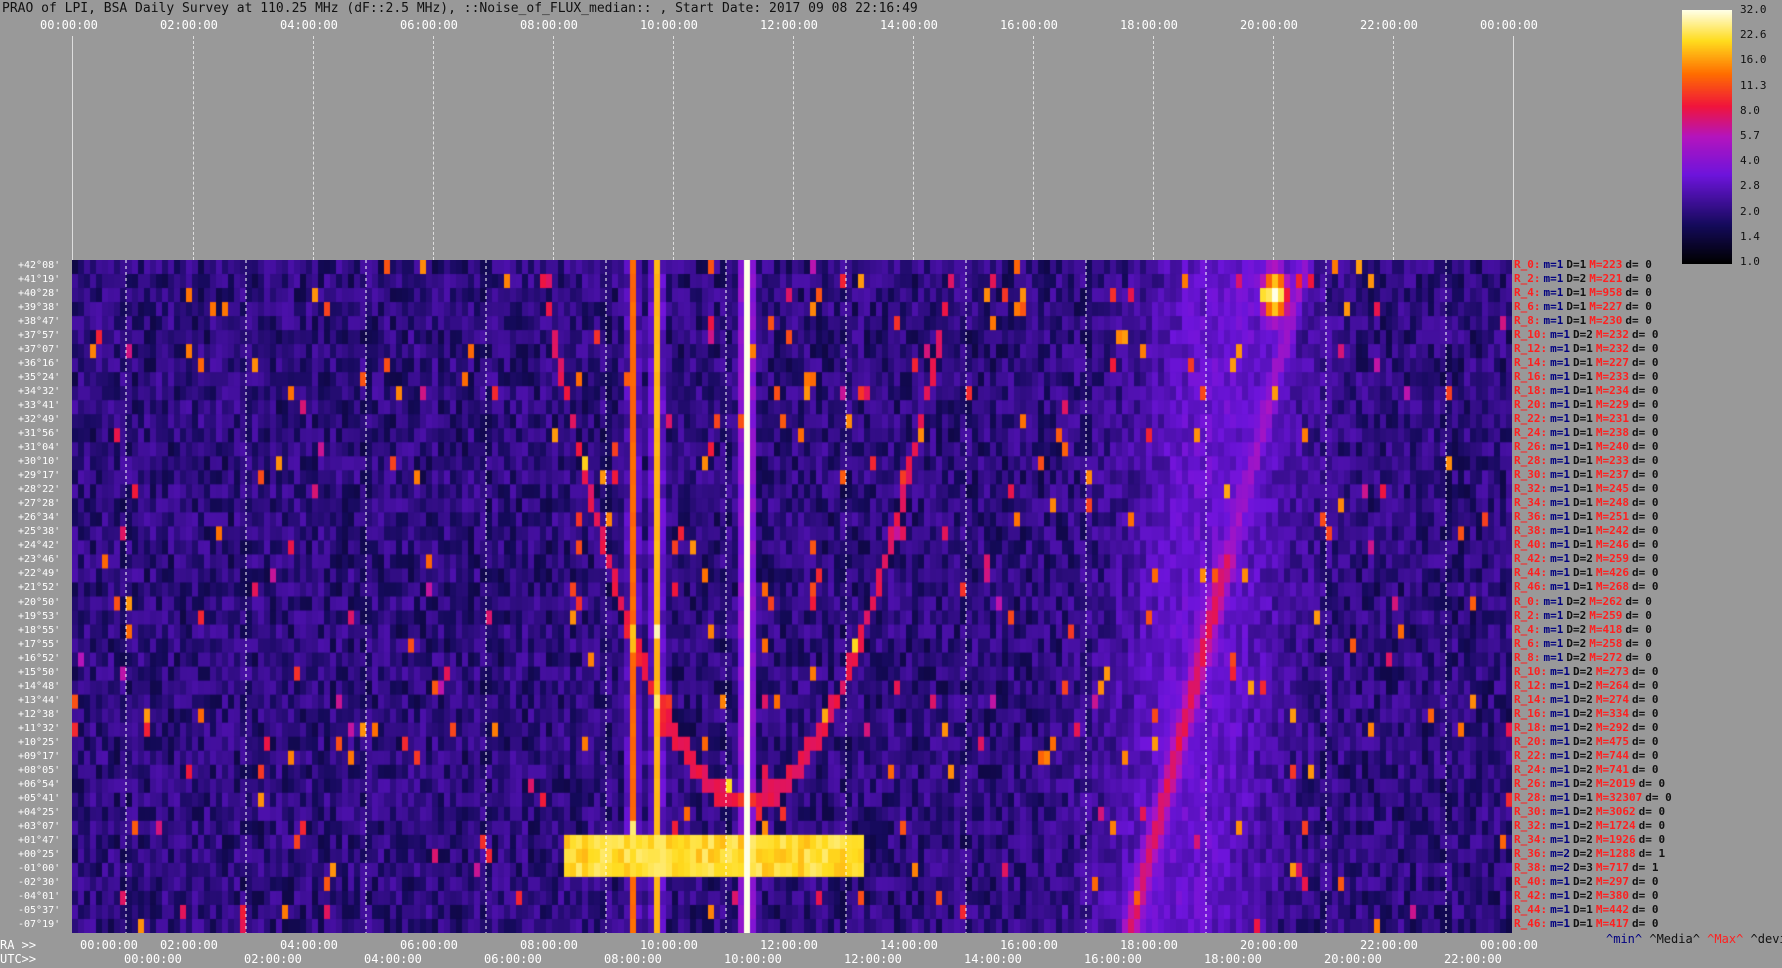 The width and height of the screenshot is (1782, 968). What do you see at coordinates (1588, 896) in the screenshot?
I see `row-stat: R_42: m=1 D=2 M=380 d= 0` at bounding box center [1588, 896].